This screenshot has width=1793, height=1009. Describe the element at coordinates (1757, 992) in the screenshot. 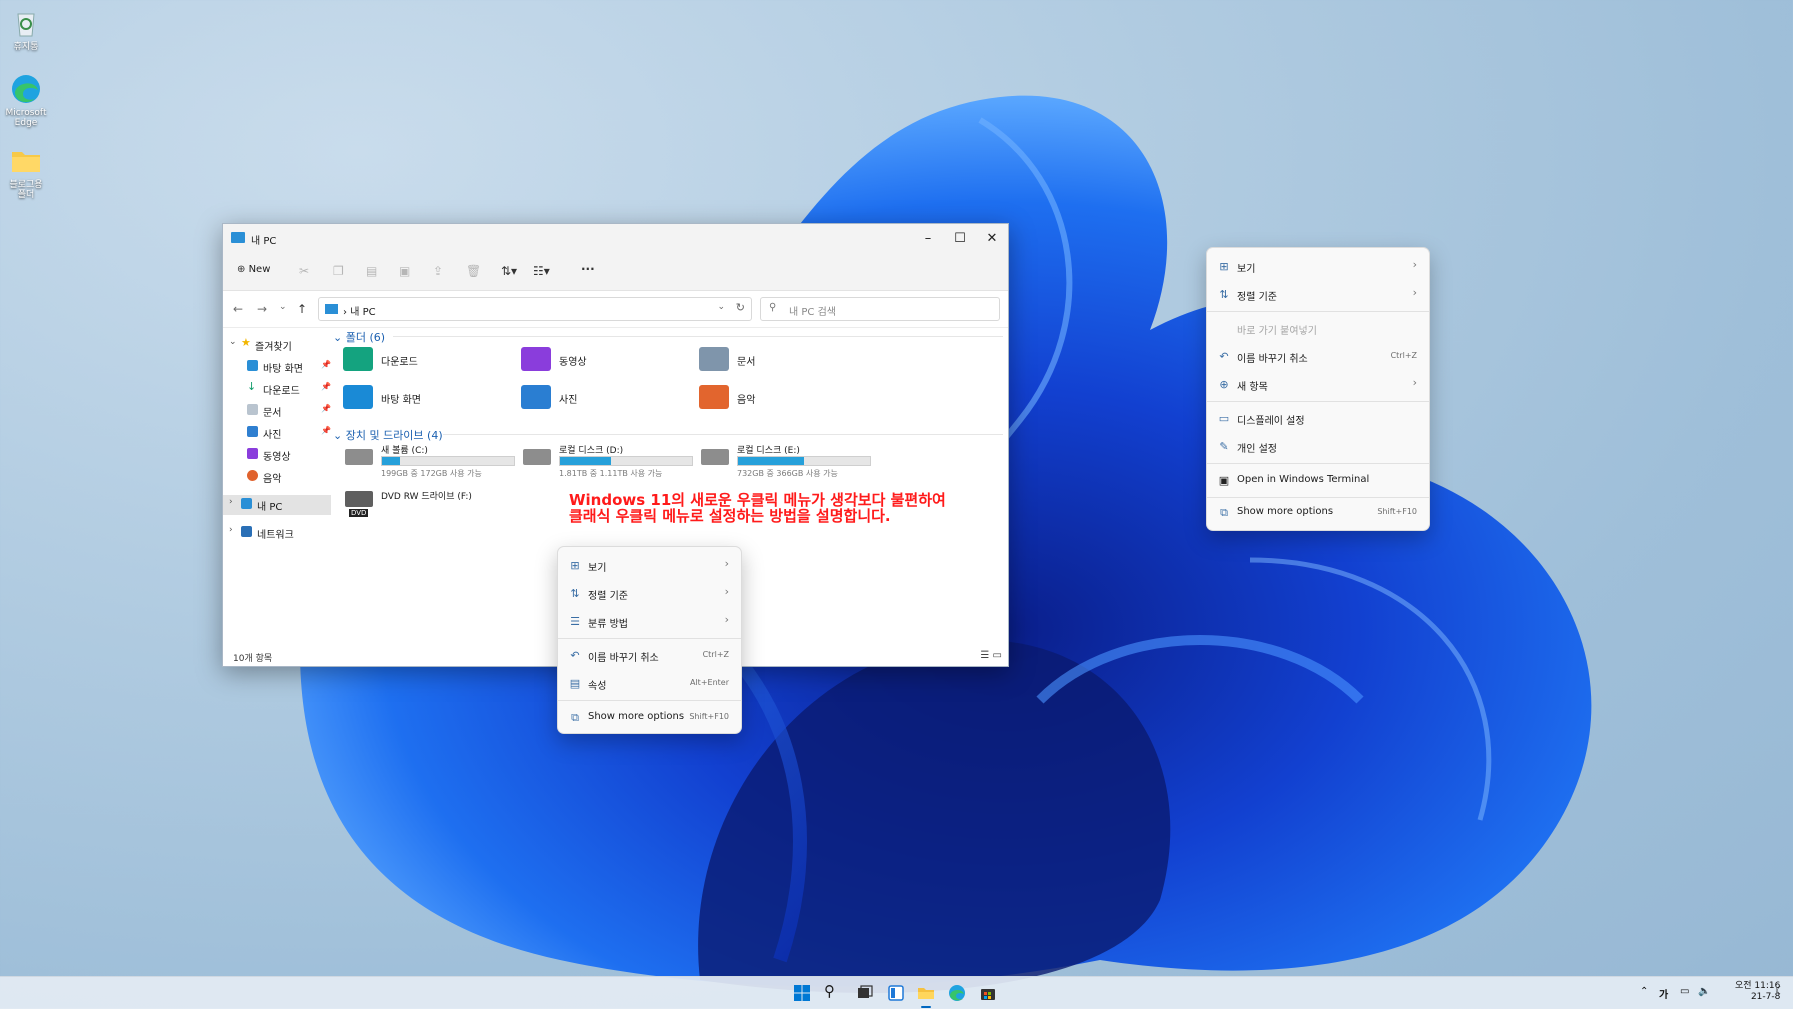

I see `clock: 오전 11:16 21-7-8` at that location.